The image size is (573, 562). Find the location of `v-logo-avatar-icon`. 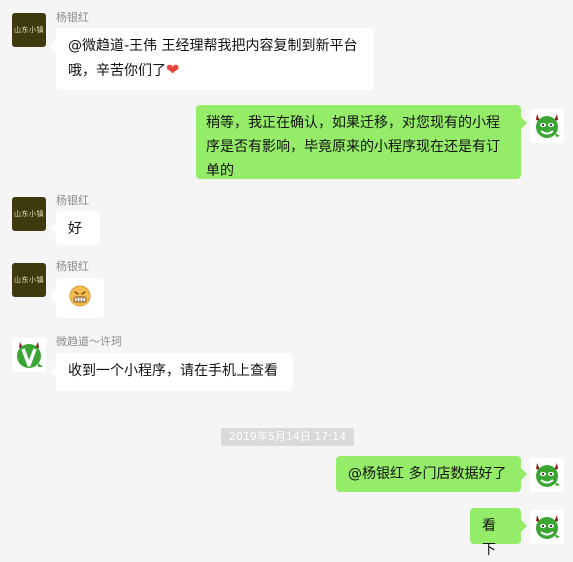

v-logo-avatar-icon is located at coordinates (29, 355).